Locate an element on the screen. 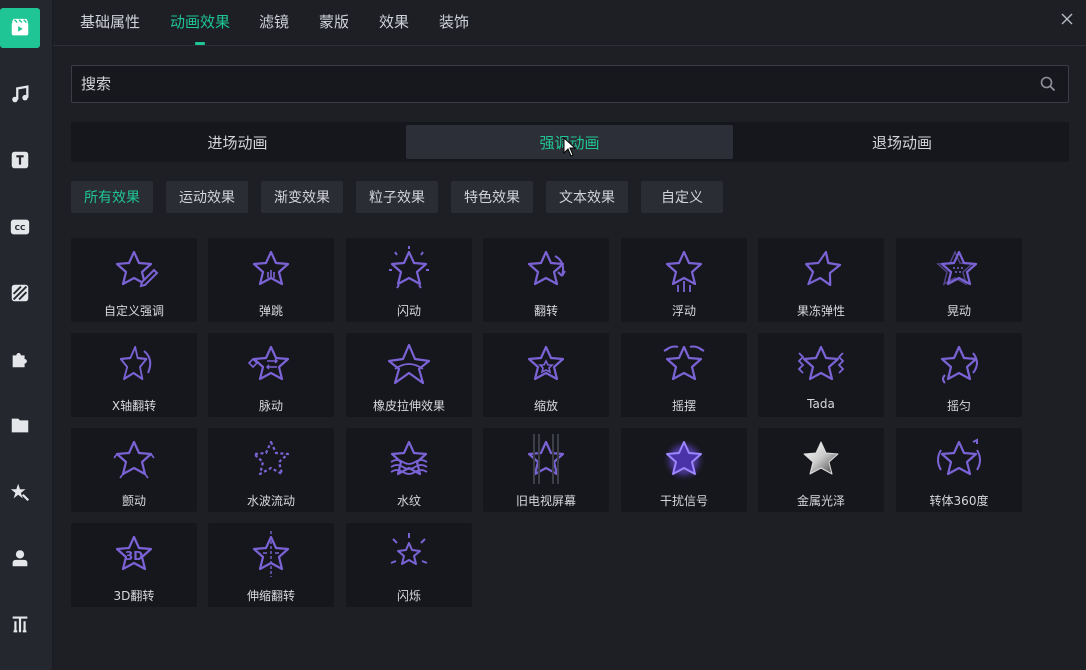  effect-label: 水波流动 is located at coordinates (270, 501).